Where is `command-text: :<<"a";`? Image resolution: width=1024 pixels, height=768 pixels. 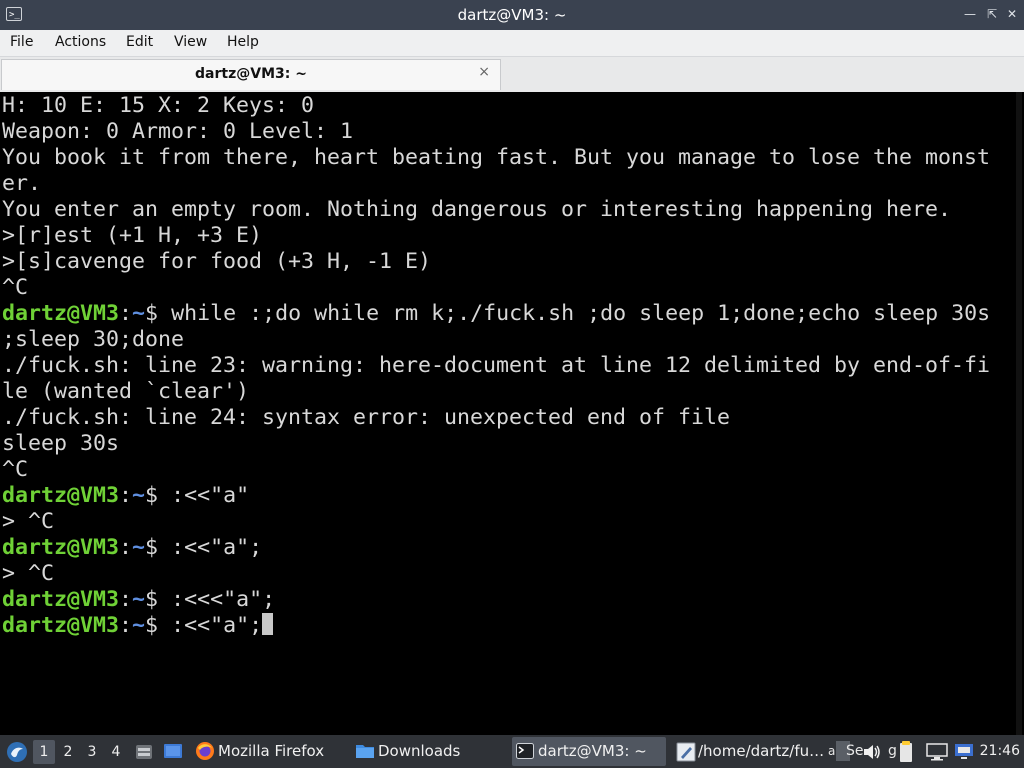
command-text: :<<"a"; is located at coordinates (217, 547).